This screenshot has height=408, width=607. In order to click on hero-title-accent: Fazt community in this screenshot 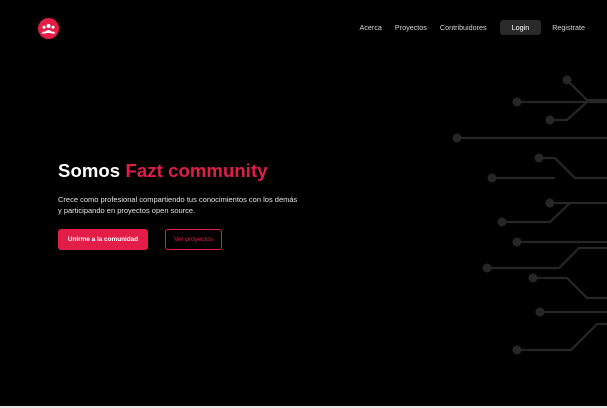, I will do `click(196, 170)`.